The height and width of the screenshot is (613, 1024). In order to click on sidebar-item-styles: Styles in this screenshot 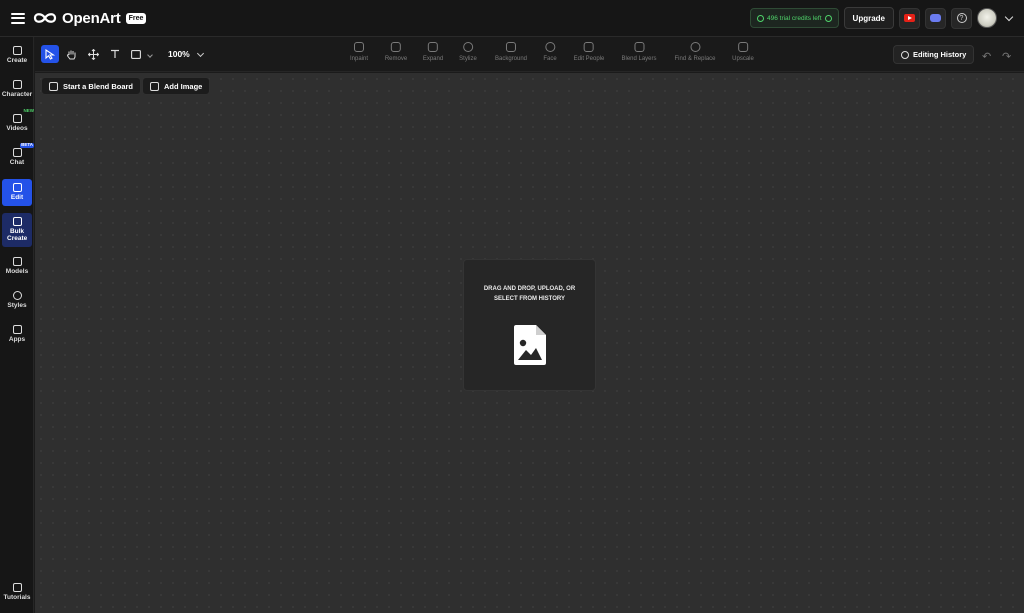, I will do `click(17, 300)`.